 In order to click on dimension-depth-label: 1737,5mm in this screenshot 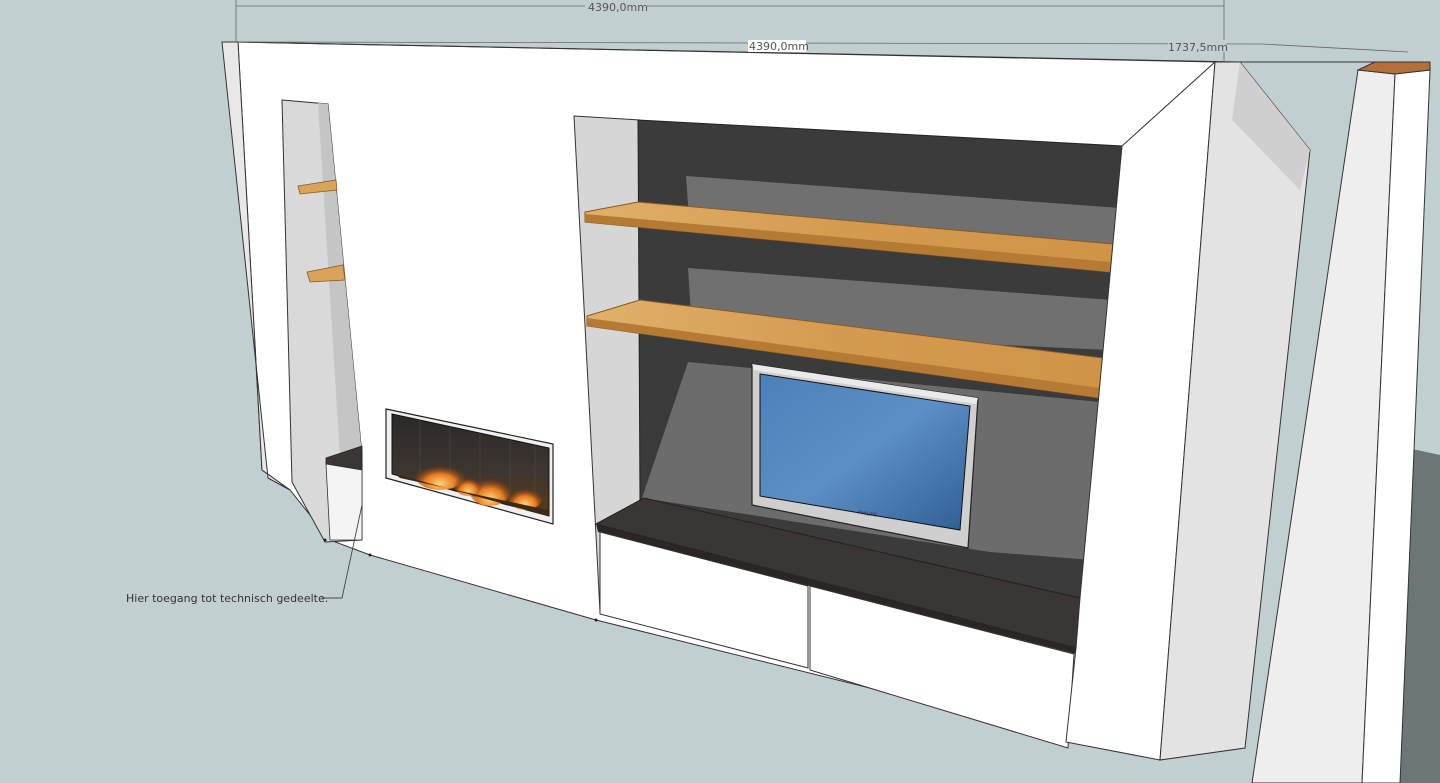, I will do `click(1198, 47)`.